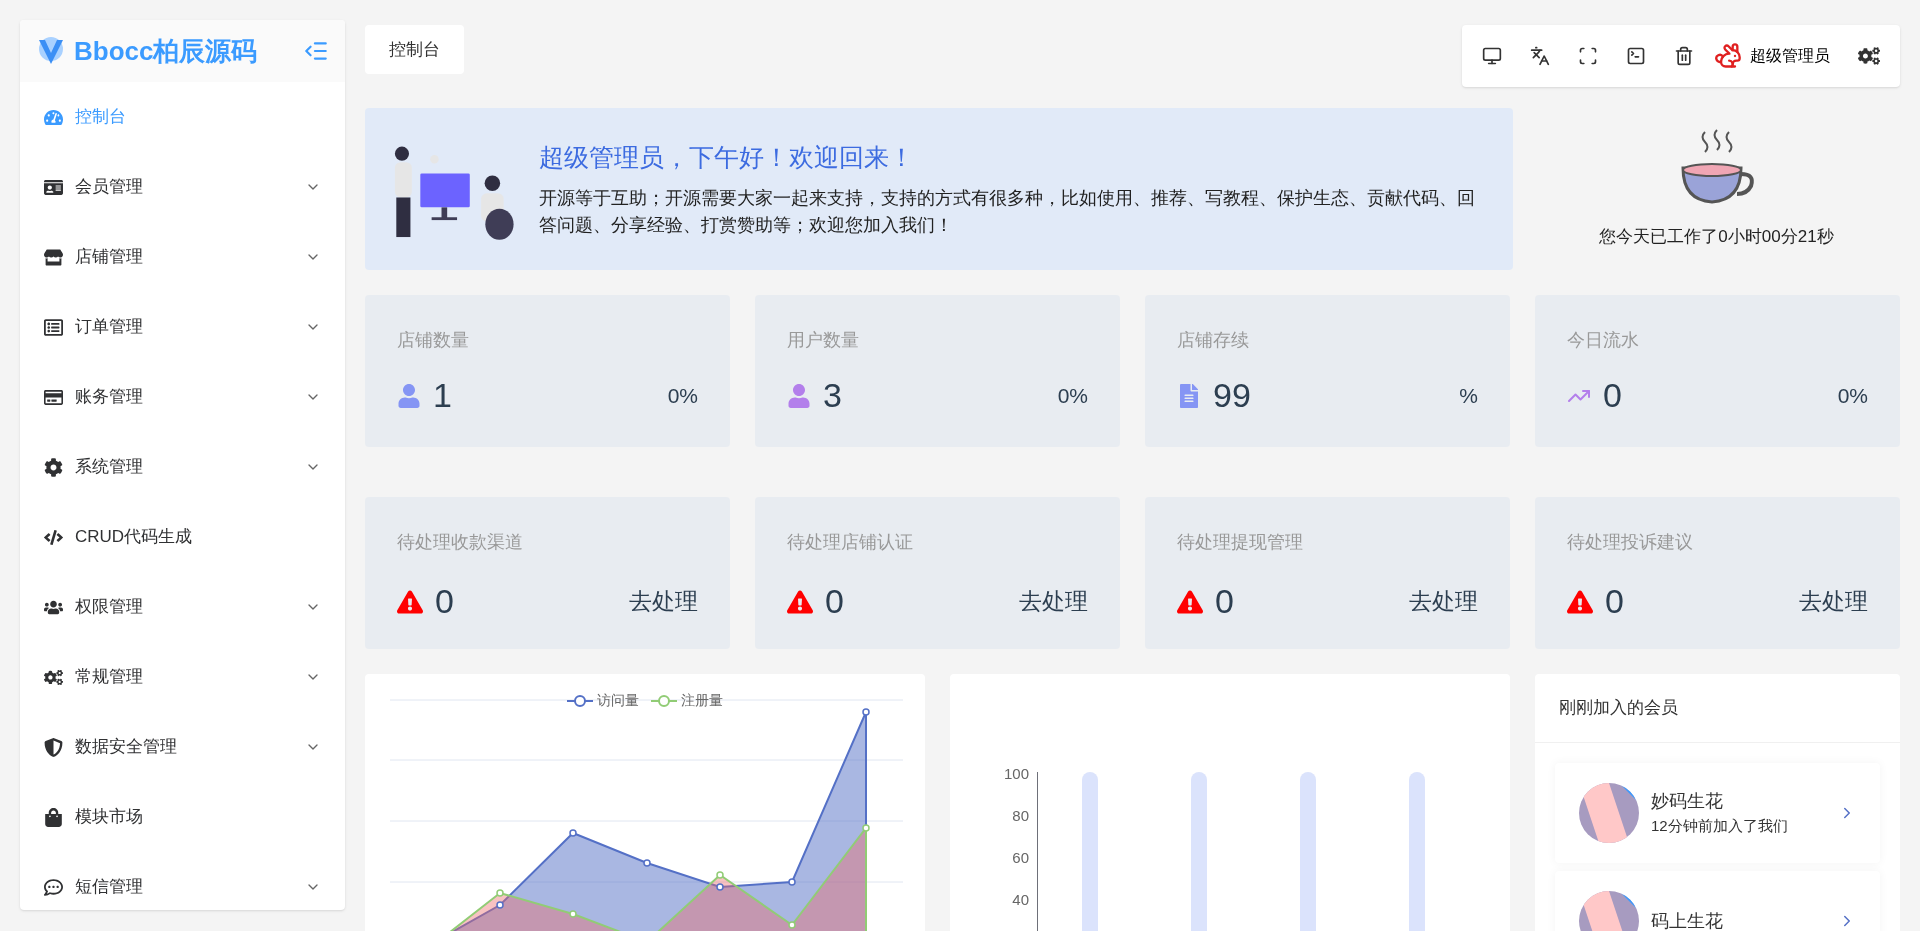  Describe the element at coordinates (109, 467) in the screenshot. I see `sidebar-item-label: 系统管理` at that location.